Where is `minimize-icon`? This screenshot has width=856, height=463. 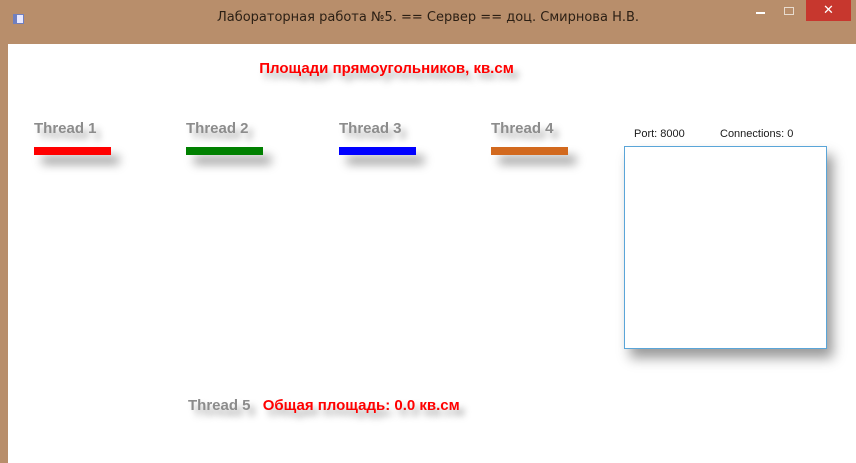
minimize-icon is located at coordinates (760, 13).